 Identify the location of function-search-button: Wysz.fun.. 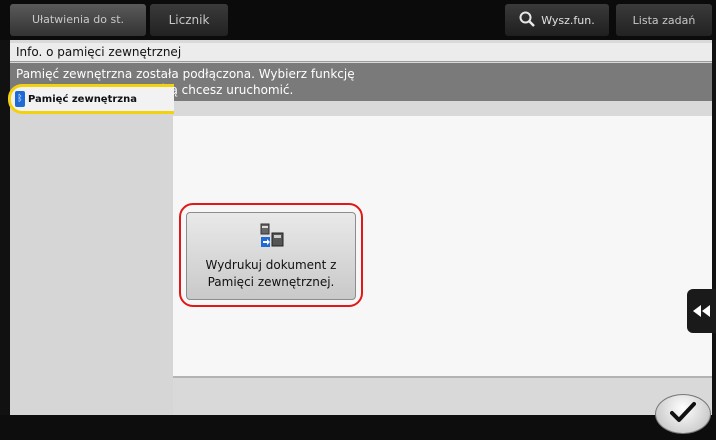
(557, 20).